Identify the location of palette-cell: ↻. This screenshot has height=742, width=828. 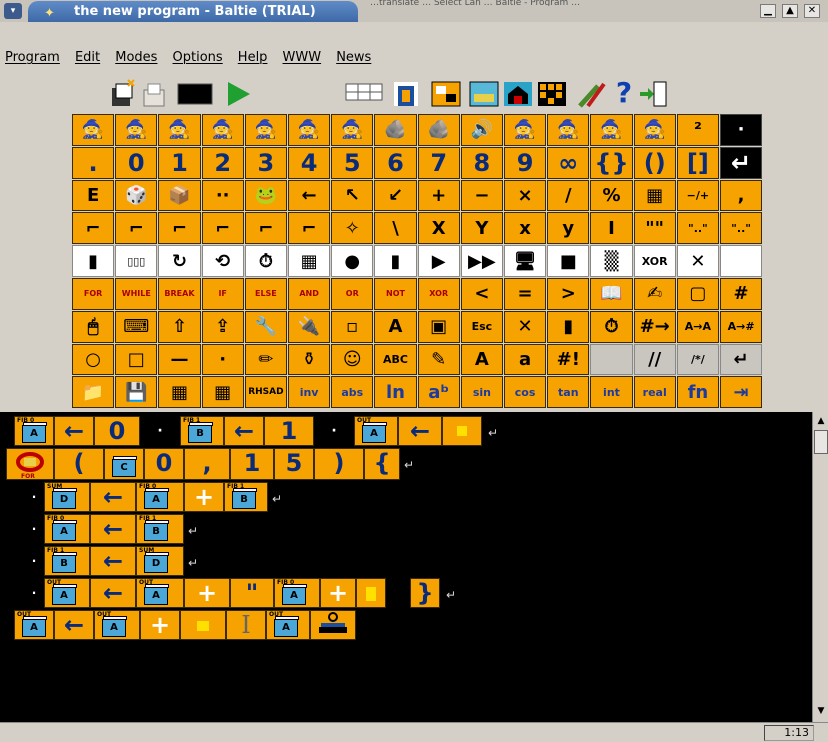
(179, 261).